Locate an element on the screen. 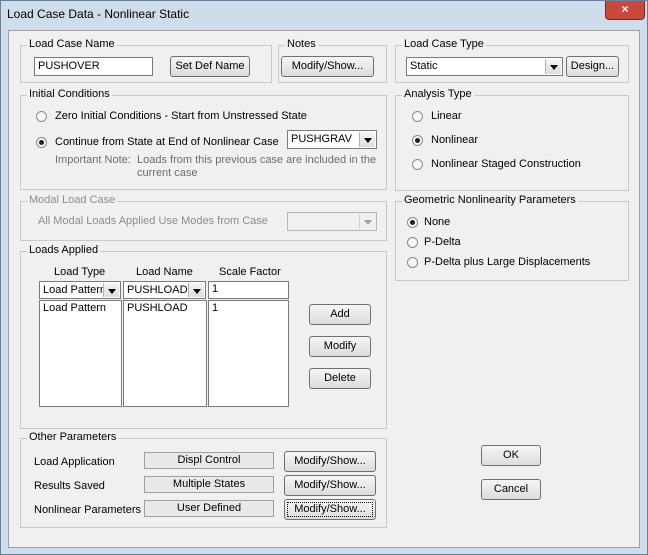 Image resolution: width=648 pixels, height=555 pixels. list-item: 1 is located at coordinates (248, 308).